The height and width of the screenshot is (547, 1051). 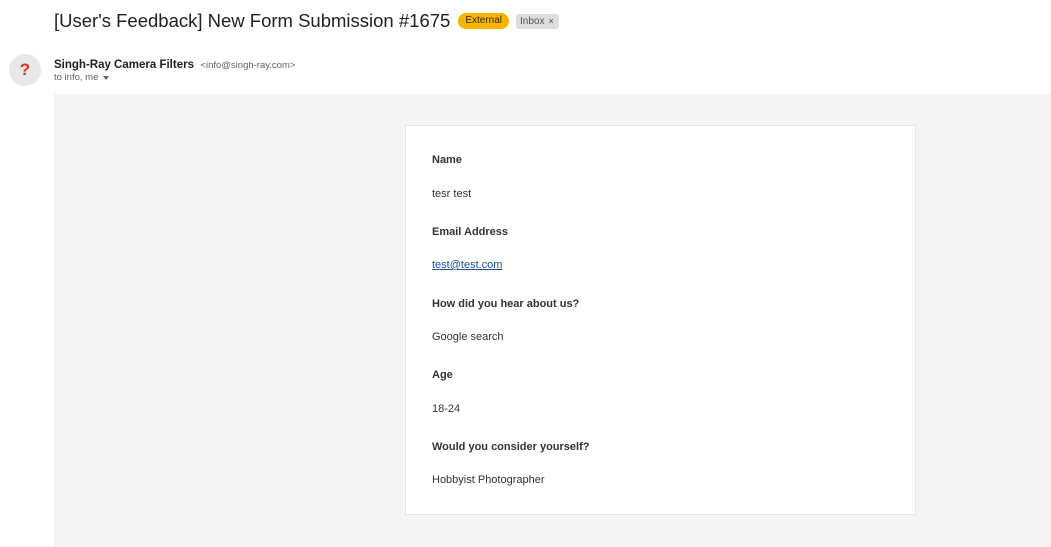 I want to click on recipients-text: to info, me, so click(x=76, y=77).